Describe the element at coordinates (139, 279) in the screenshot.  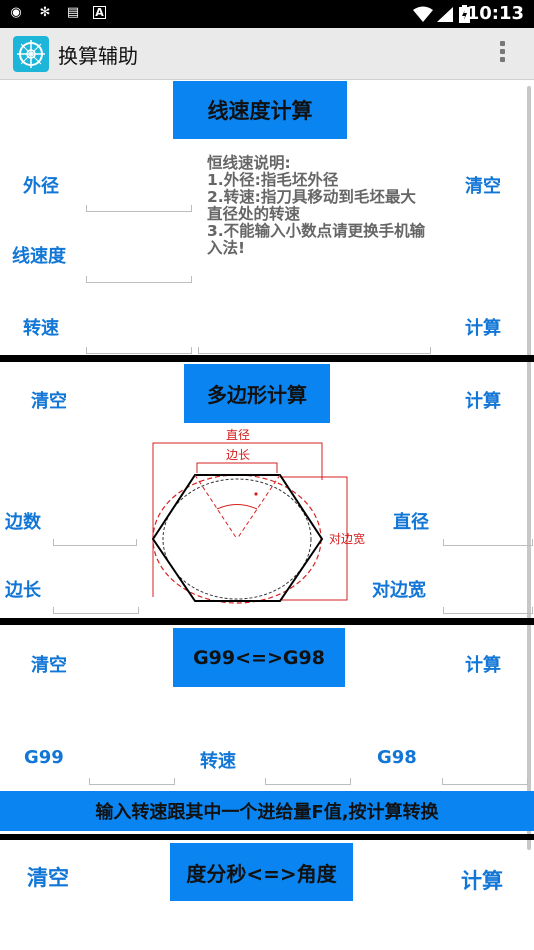
I see `linear-speed-input` at that location.